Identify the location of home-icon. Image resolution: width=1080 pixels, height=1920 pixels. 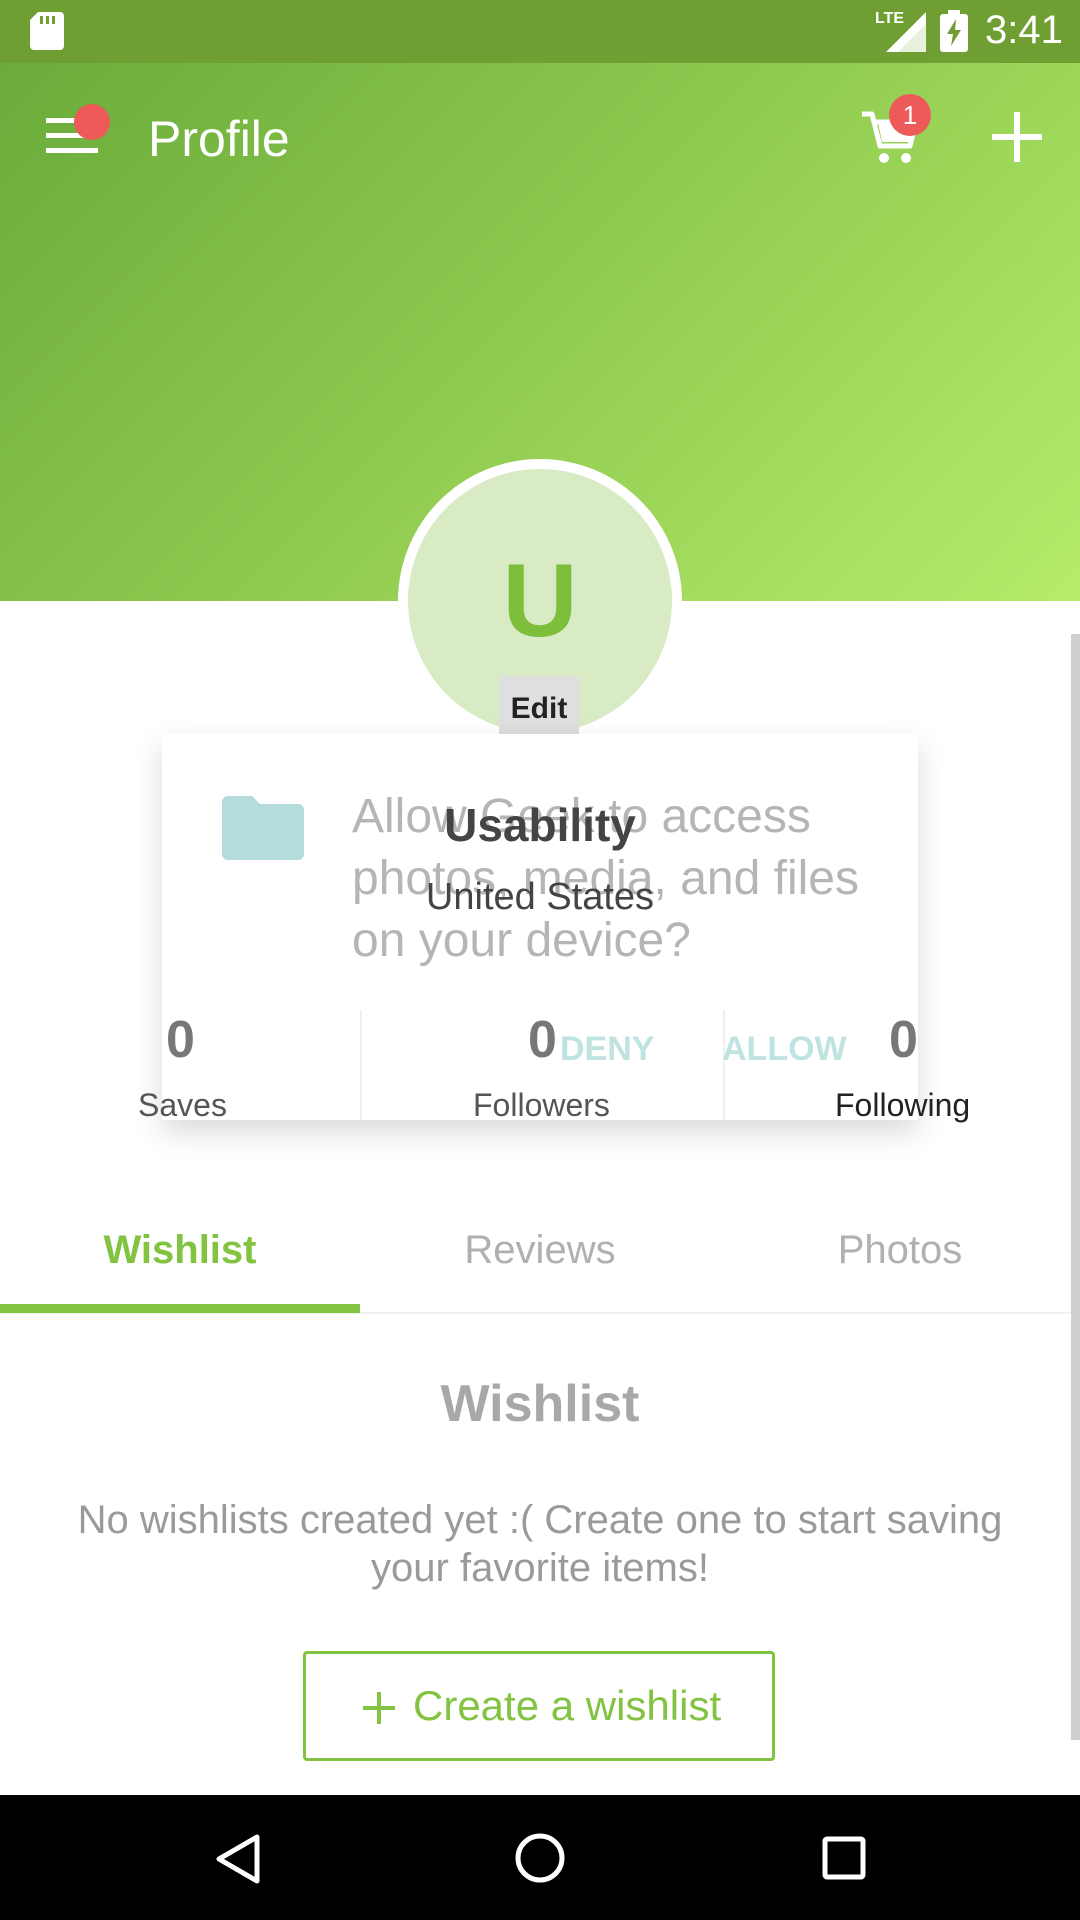
(540, 1858).